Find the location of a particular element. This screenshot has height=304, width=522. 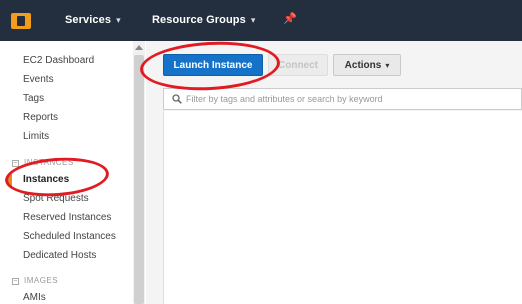

services-menu-label: Services is located at coordinates (88, 20).